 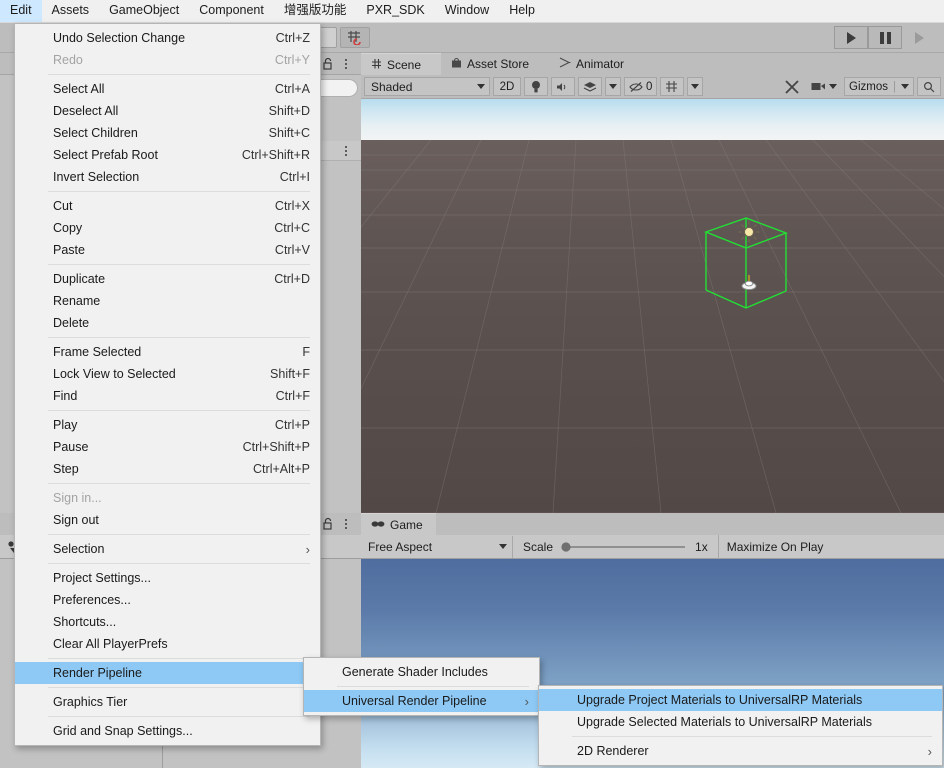 What do you see at coordinates (167, 177) in the screenshot?
I see `menu-item-invert-selection: Invert Selection Ctrl+I` at bounding box center [167, 177].